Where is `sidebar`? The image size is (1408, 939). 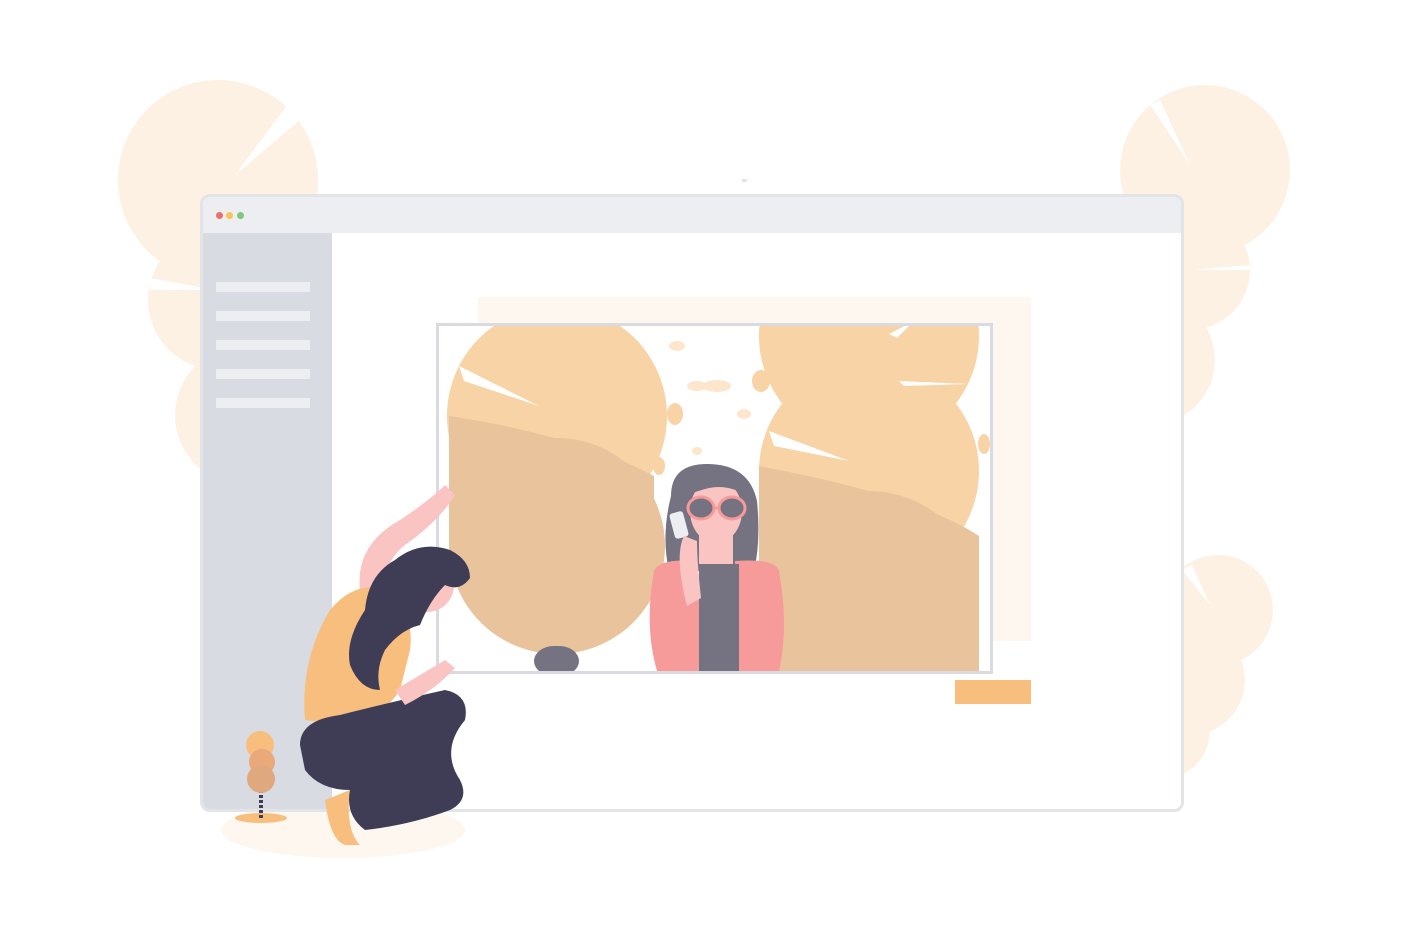 sidebar is located at coordinates (267, 521).